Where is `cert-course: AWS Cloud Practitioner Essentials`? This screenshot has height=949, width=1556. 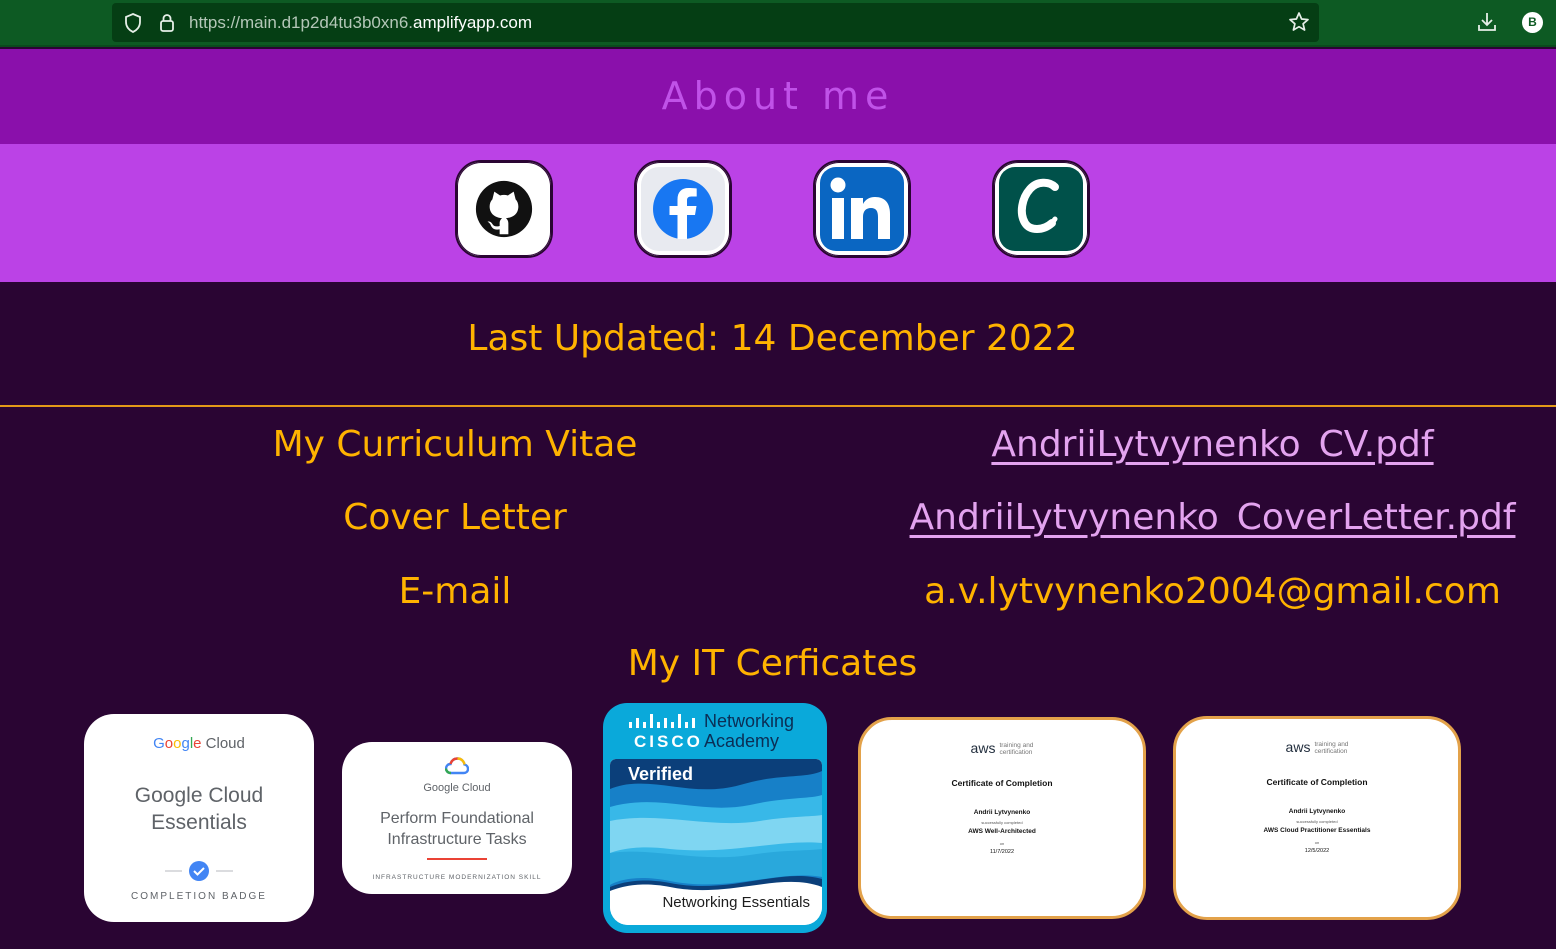
cert-course: AWS Cloud Practitioner Essentials is located at coordinates (1317, 830).